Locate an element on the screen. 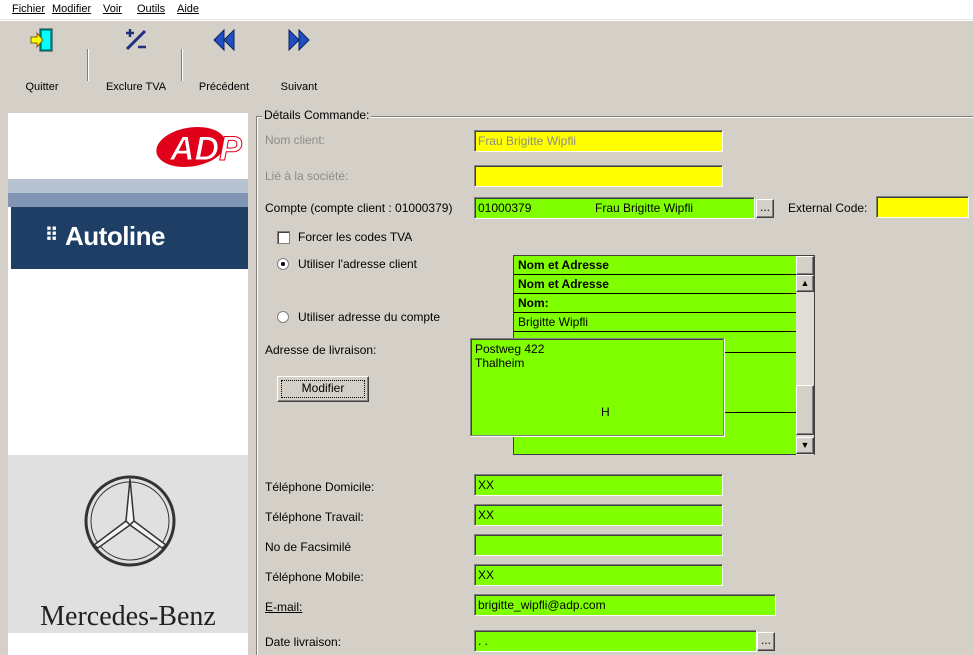 The height and width of the screenshot is (655, 973). modify-button: Modifier is located at coordinates (323, 389).